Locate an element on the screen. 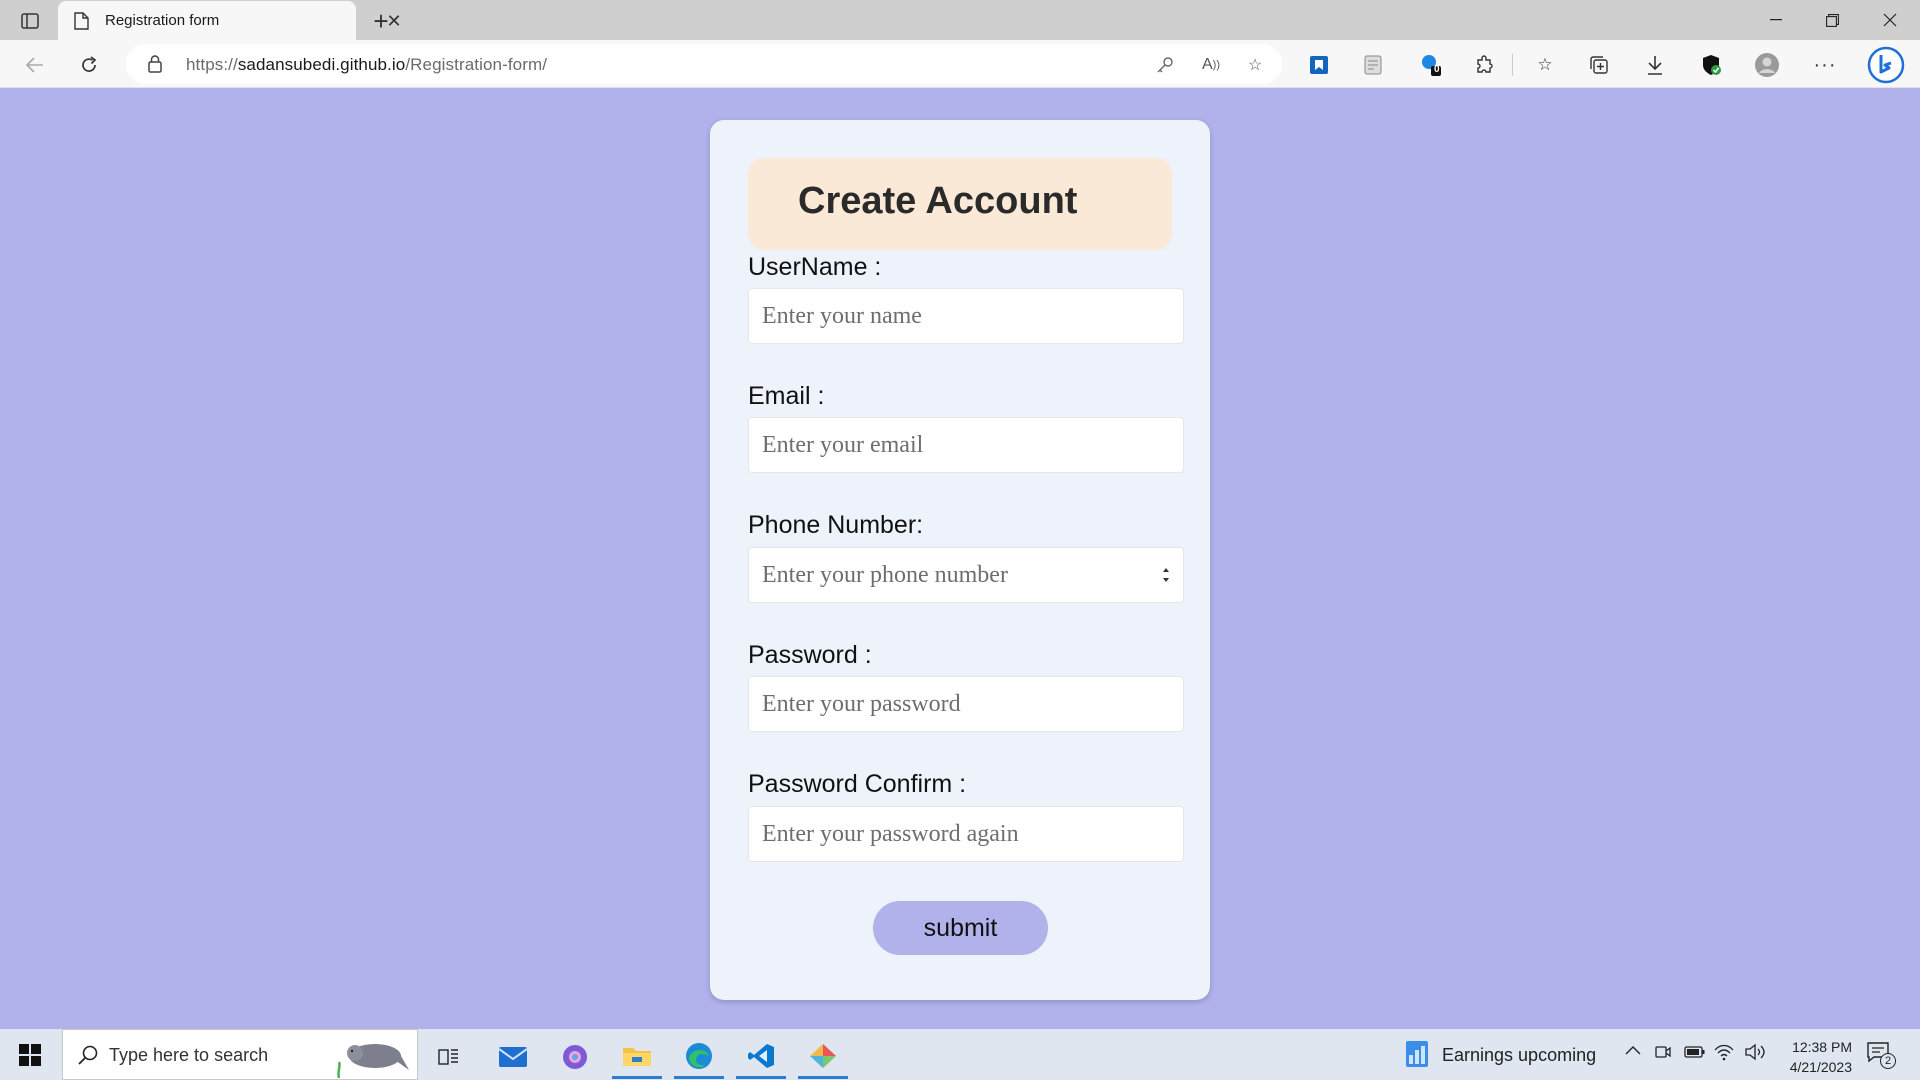 The image size is (1920, 1080). read-aloud-icon: A)) is located at coordinates (1211, 65).